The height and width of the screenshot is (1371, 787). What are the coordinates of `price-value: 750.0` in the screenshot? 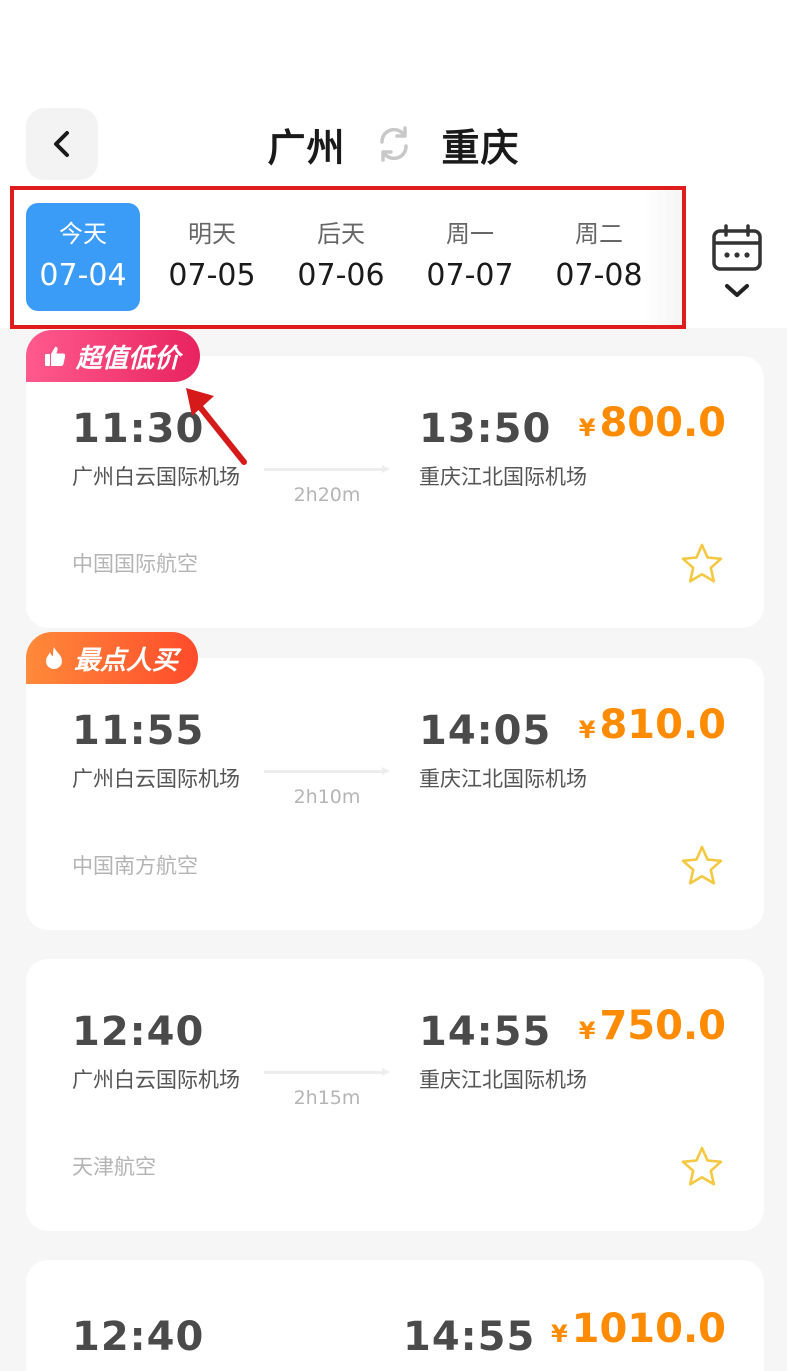 It's located at (662, 1026).